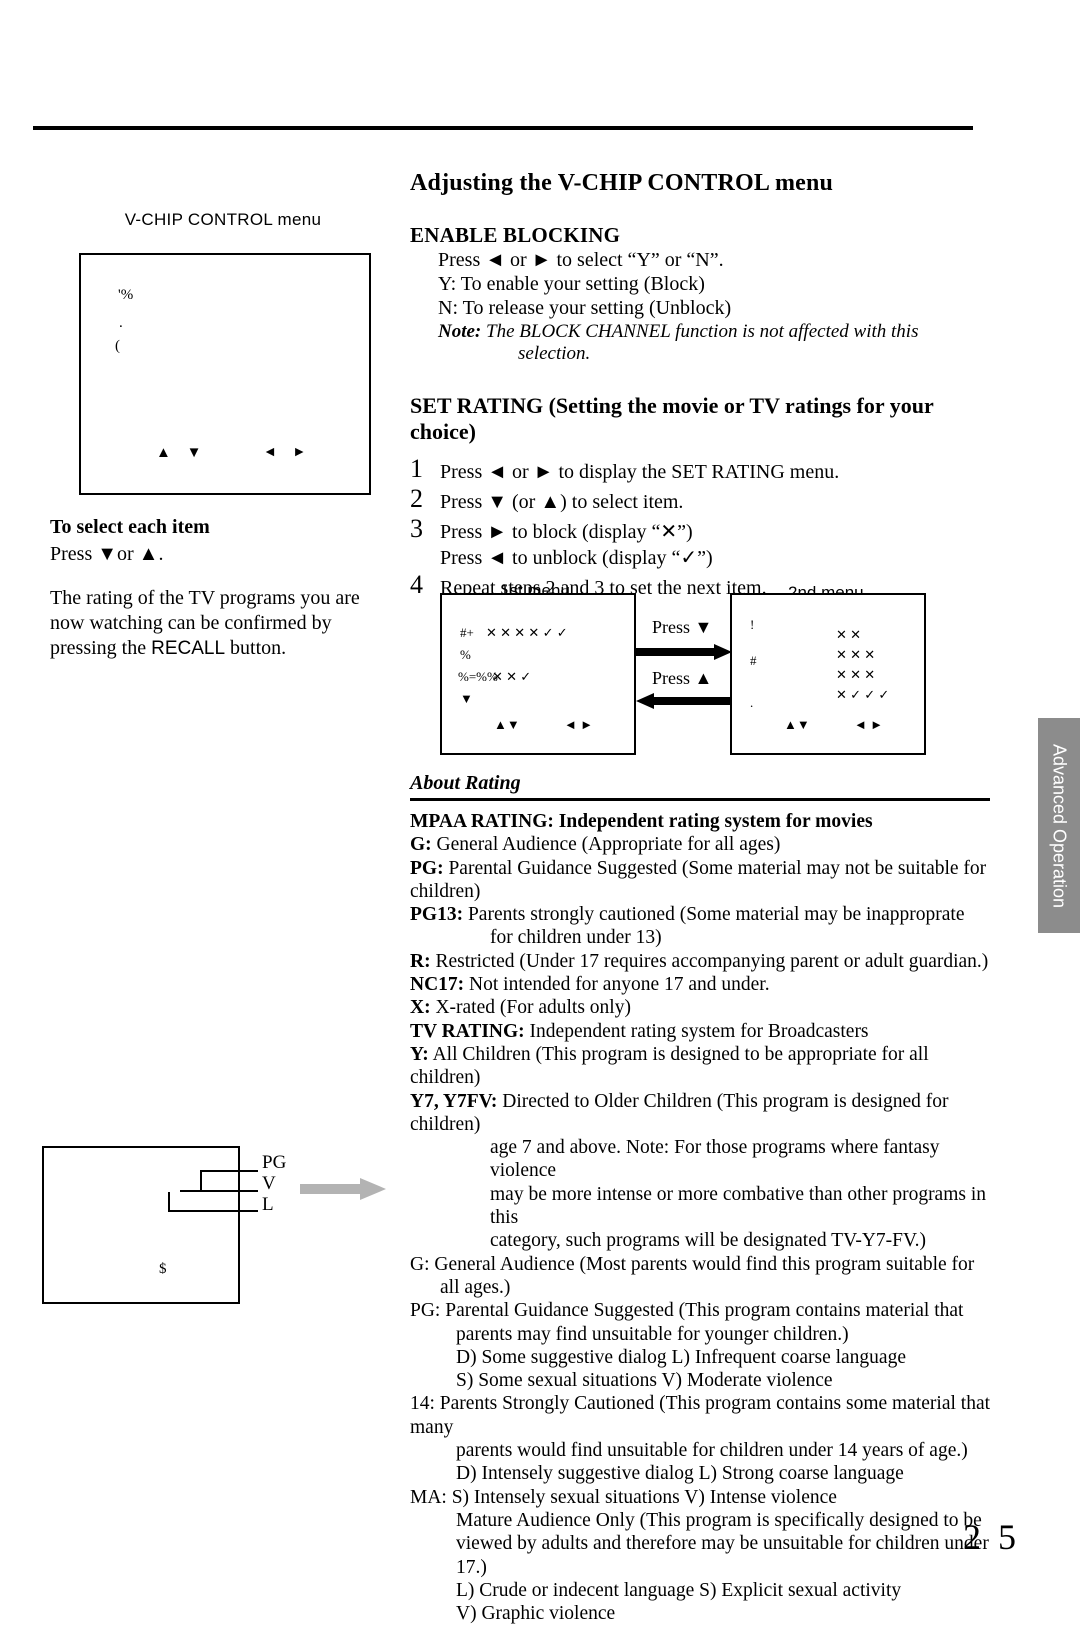  Describe the element at coordinates (512, 676) in the screenshot. I see `m1-marks-row-2: ✕ ✕ ✓` at that location.